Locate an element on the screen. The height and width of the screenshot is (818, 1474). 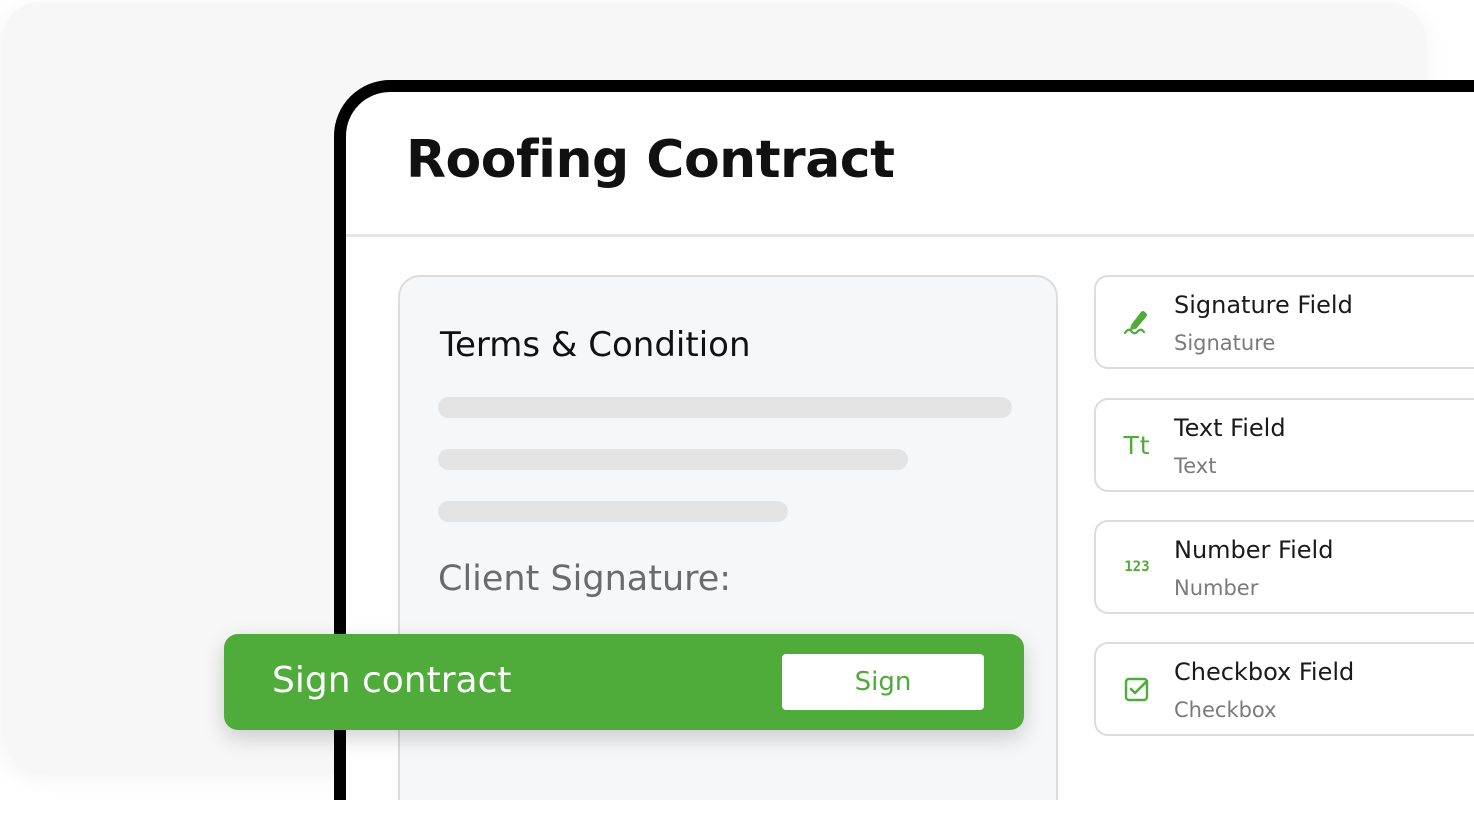
client-signature-label: Client Signature: is located at coordinates (585, 579).